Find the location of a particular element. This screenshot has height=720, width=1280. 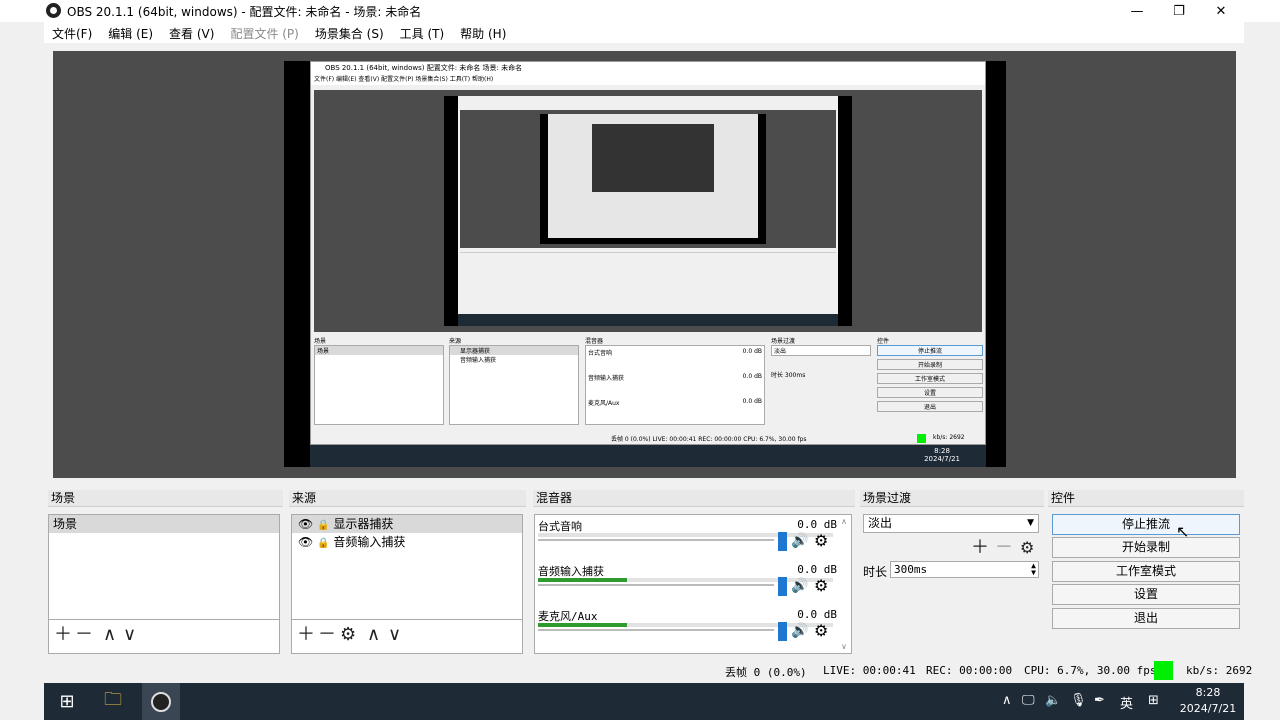

sources-toolbar: ＋ － ⚙ ∧ ∨ is located at coordinates (407, 637).